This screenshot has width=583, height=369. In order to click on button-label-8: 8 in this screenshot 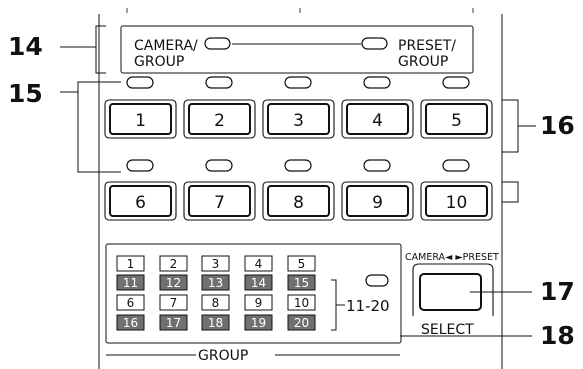, I will do `click(298, 203)`.